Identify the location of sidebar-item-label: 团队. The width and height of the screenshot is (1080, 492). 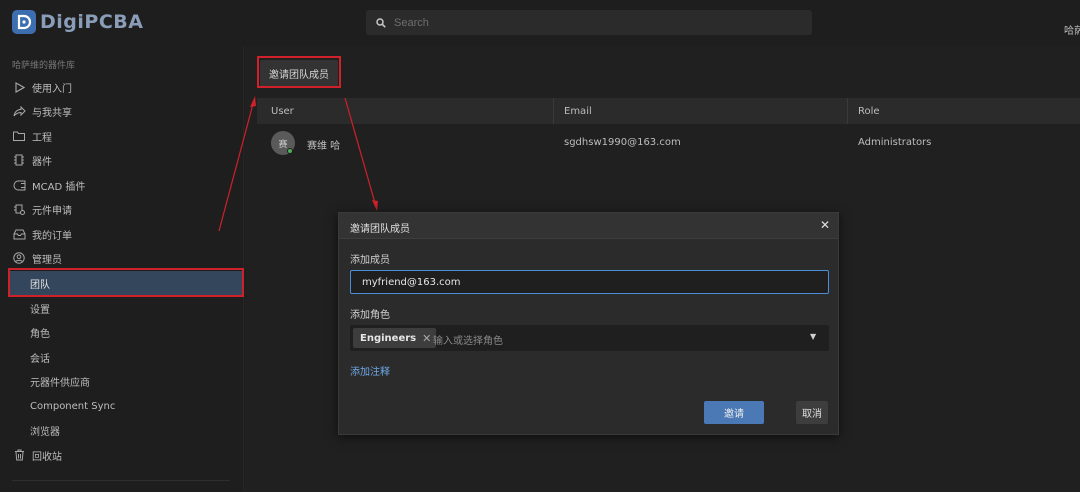
(40, 285).